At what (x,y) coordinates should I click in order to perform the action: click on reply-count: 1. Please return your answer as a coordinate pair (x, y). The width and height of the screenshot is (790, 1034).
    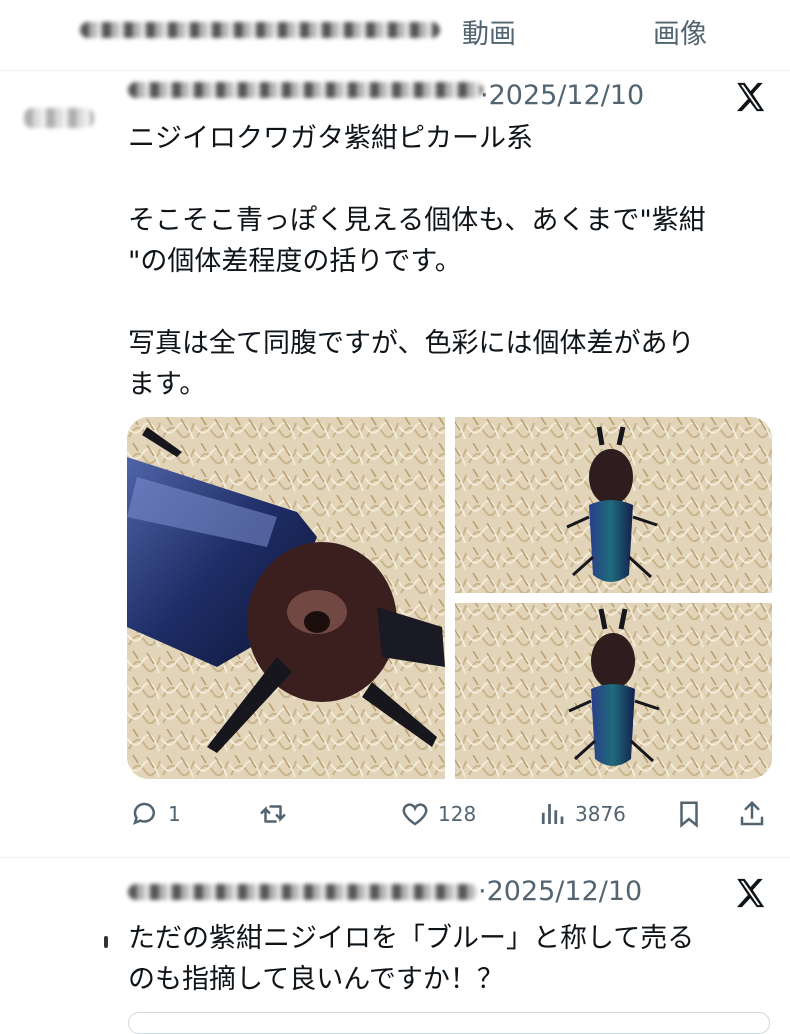
    Looking at the image, I should click on (174, 814).